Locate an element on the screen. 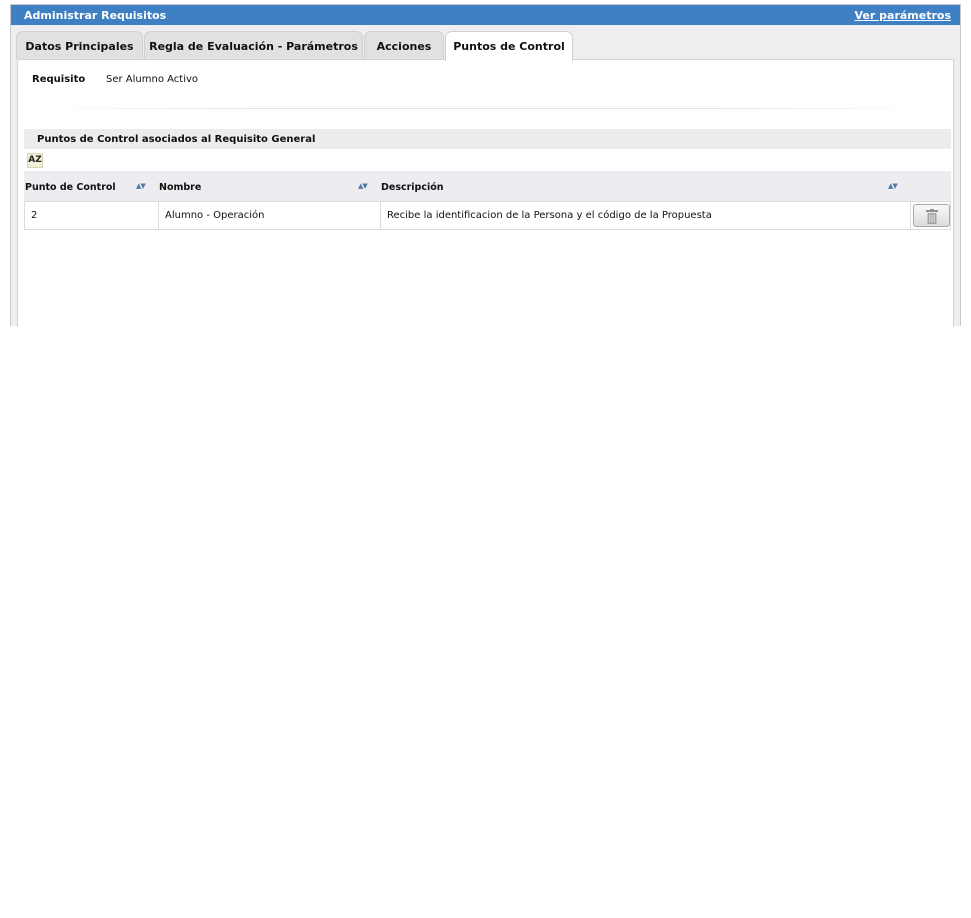 This screenshot has width=971, height=918. tab-acciones: Acciones is located at coordinates (404, 45).